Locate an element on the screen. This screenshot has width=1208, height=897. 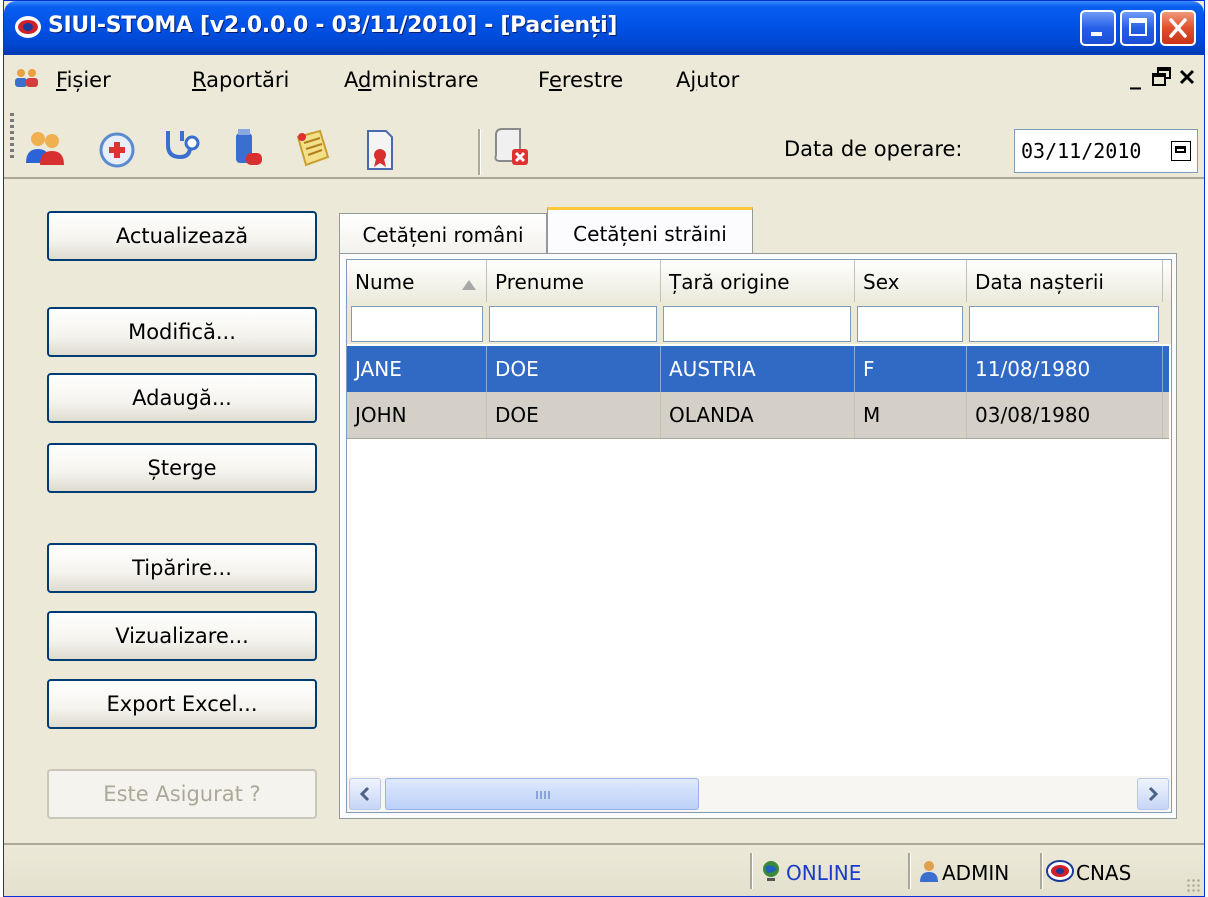
mdi-restore-button is located at coordinates (1162, 80).